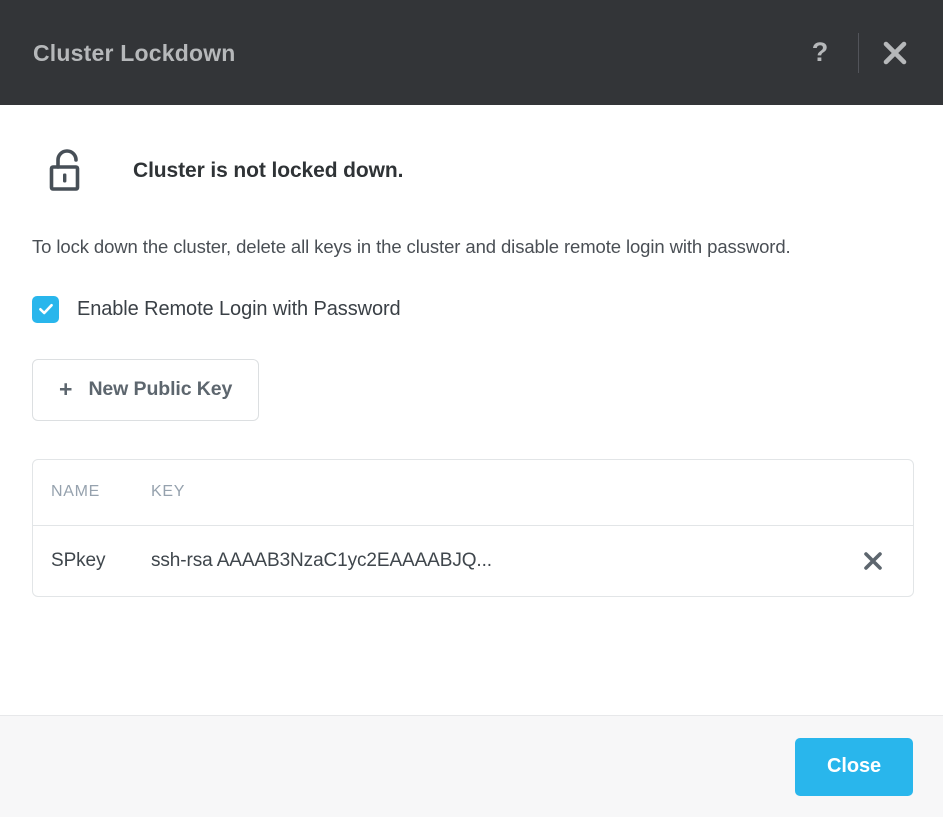 Image resolution: width=943 pixels, height=817 pixels. Describe the element at coordinates (895, 53) in the screenshot. I see `close-icon` at that location.